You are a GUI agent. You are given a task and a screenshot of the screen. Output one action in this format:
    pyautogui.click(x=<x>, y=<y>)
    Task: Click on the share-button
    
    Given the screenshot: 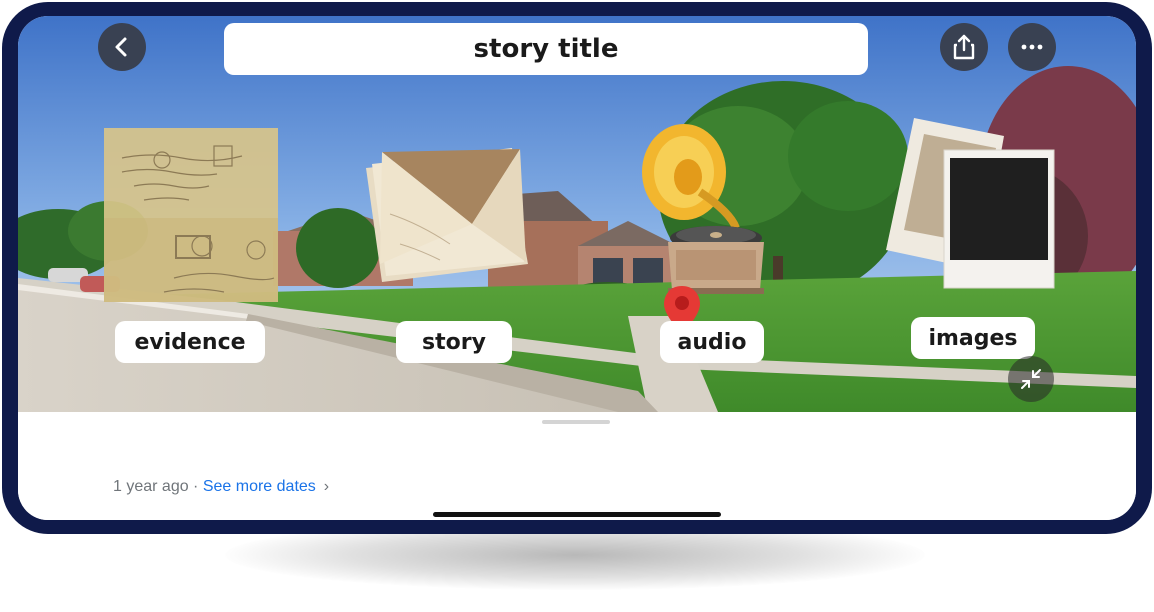 What is the action you would take?
    pyautogui.click(x=964, y=47)
    